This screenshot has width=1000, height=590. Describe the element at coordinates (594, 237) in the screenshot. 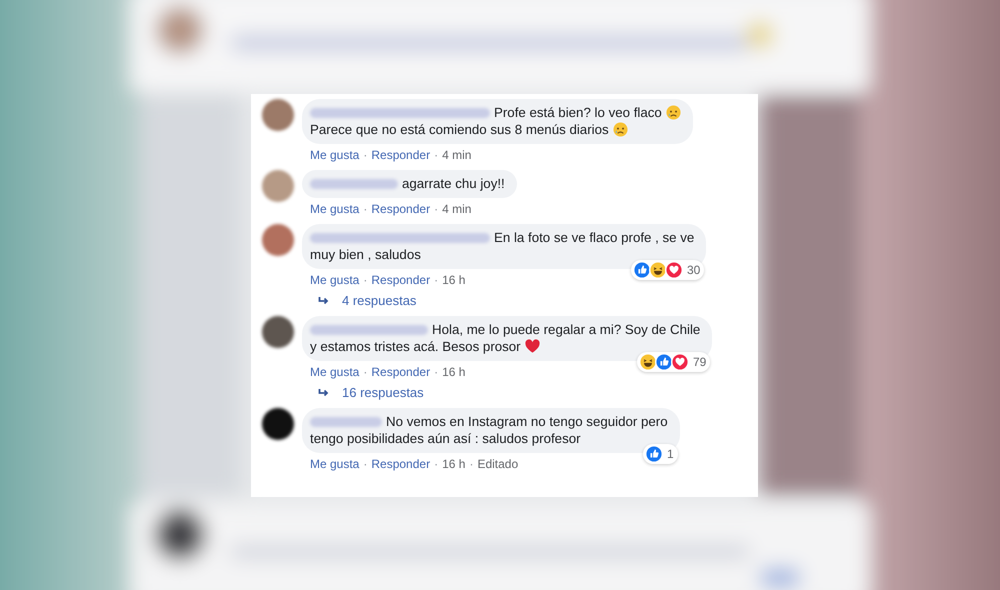

I see `comment-text: En la foto se ve flaco profe , se ve` at that location.